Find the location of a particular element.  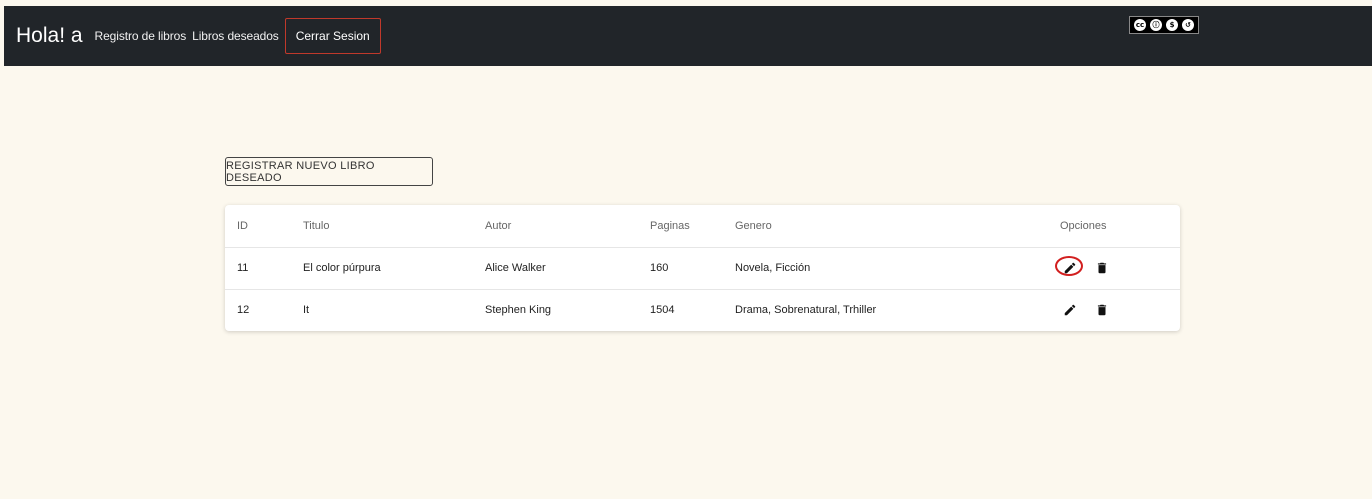

sa-icon: ↺ is located at coordinates (1188, 25).